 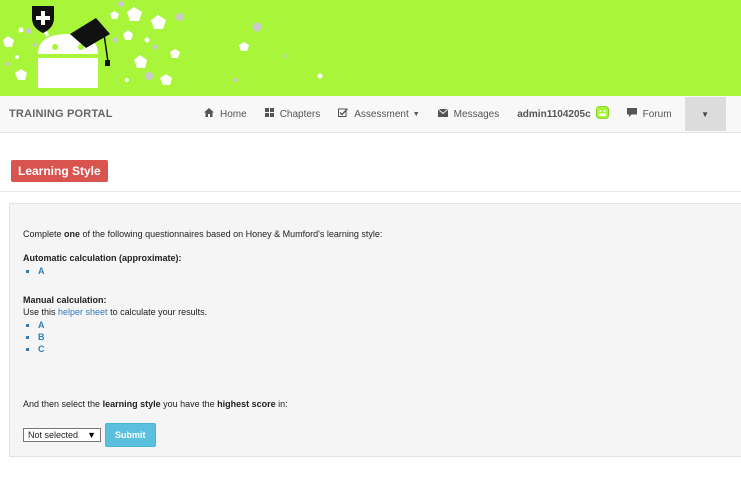 What do you see at coordinates (300, 114) in the screenshot?
I see `nav-item-label: Chapters` at bounding box center [300, 114].